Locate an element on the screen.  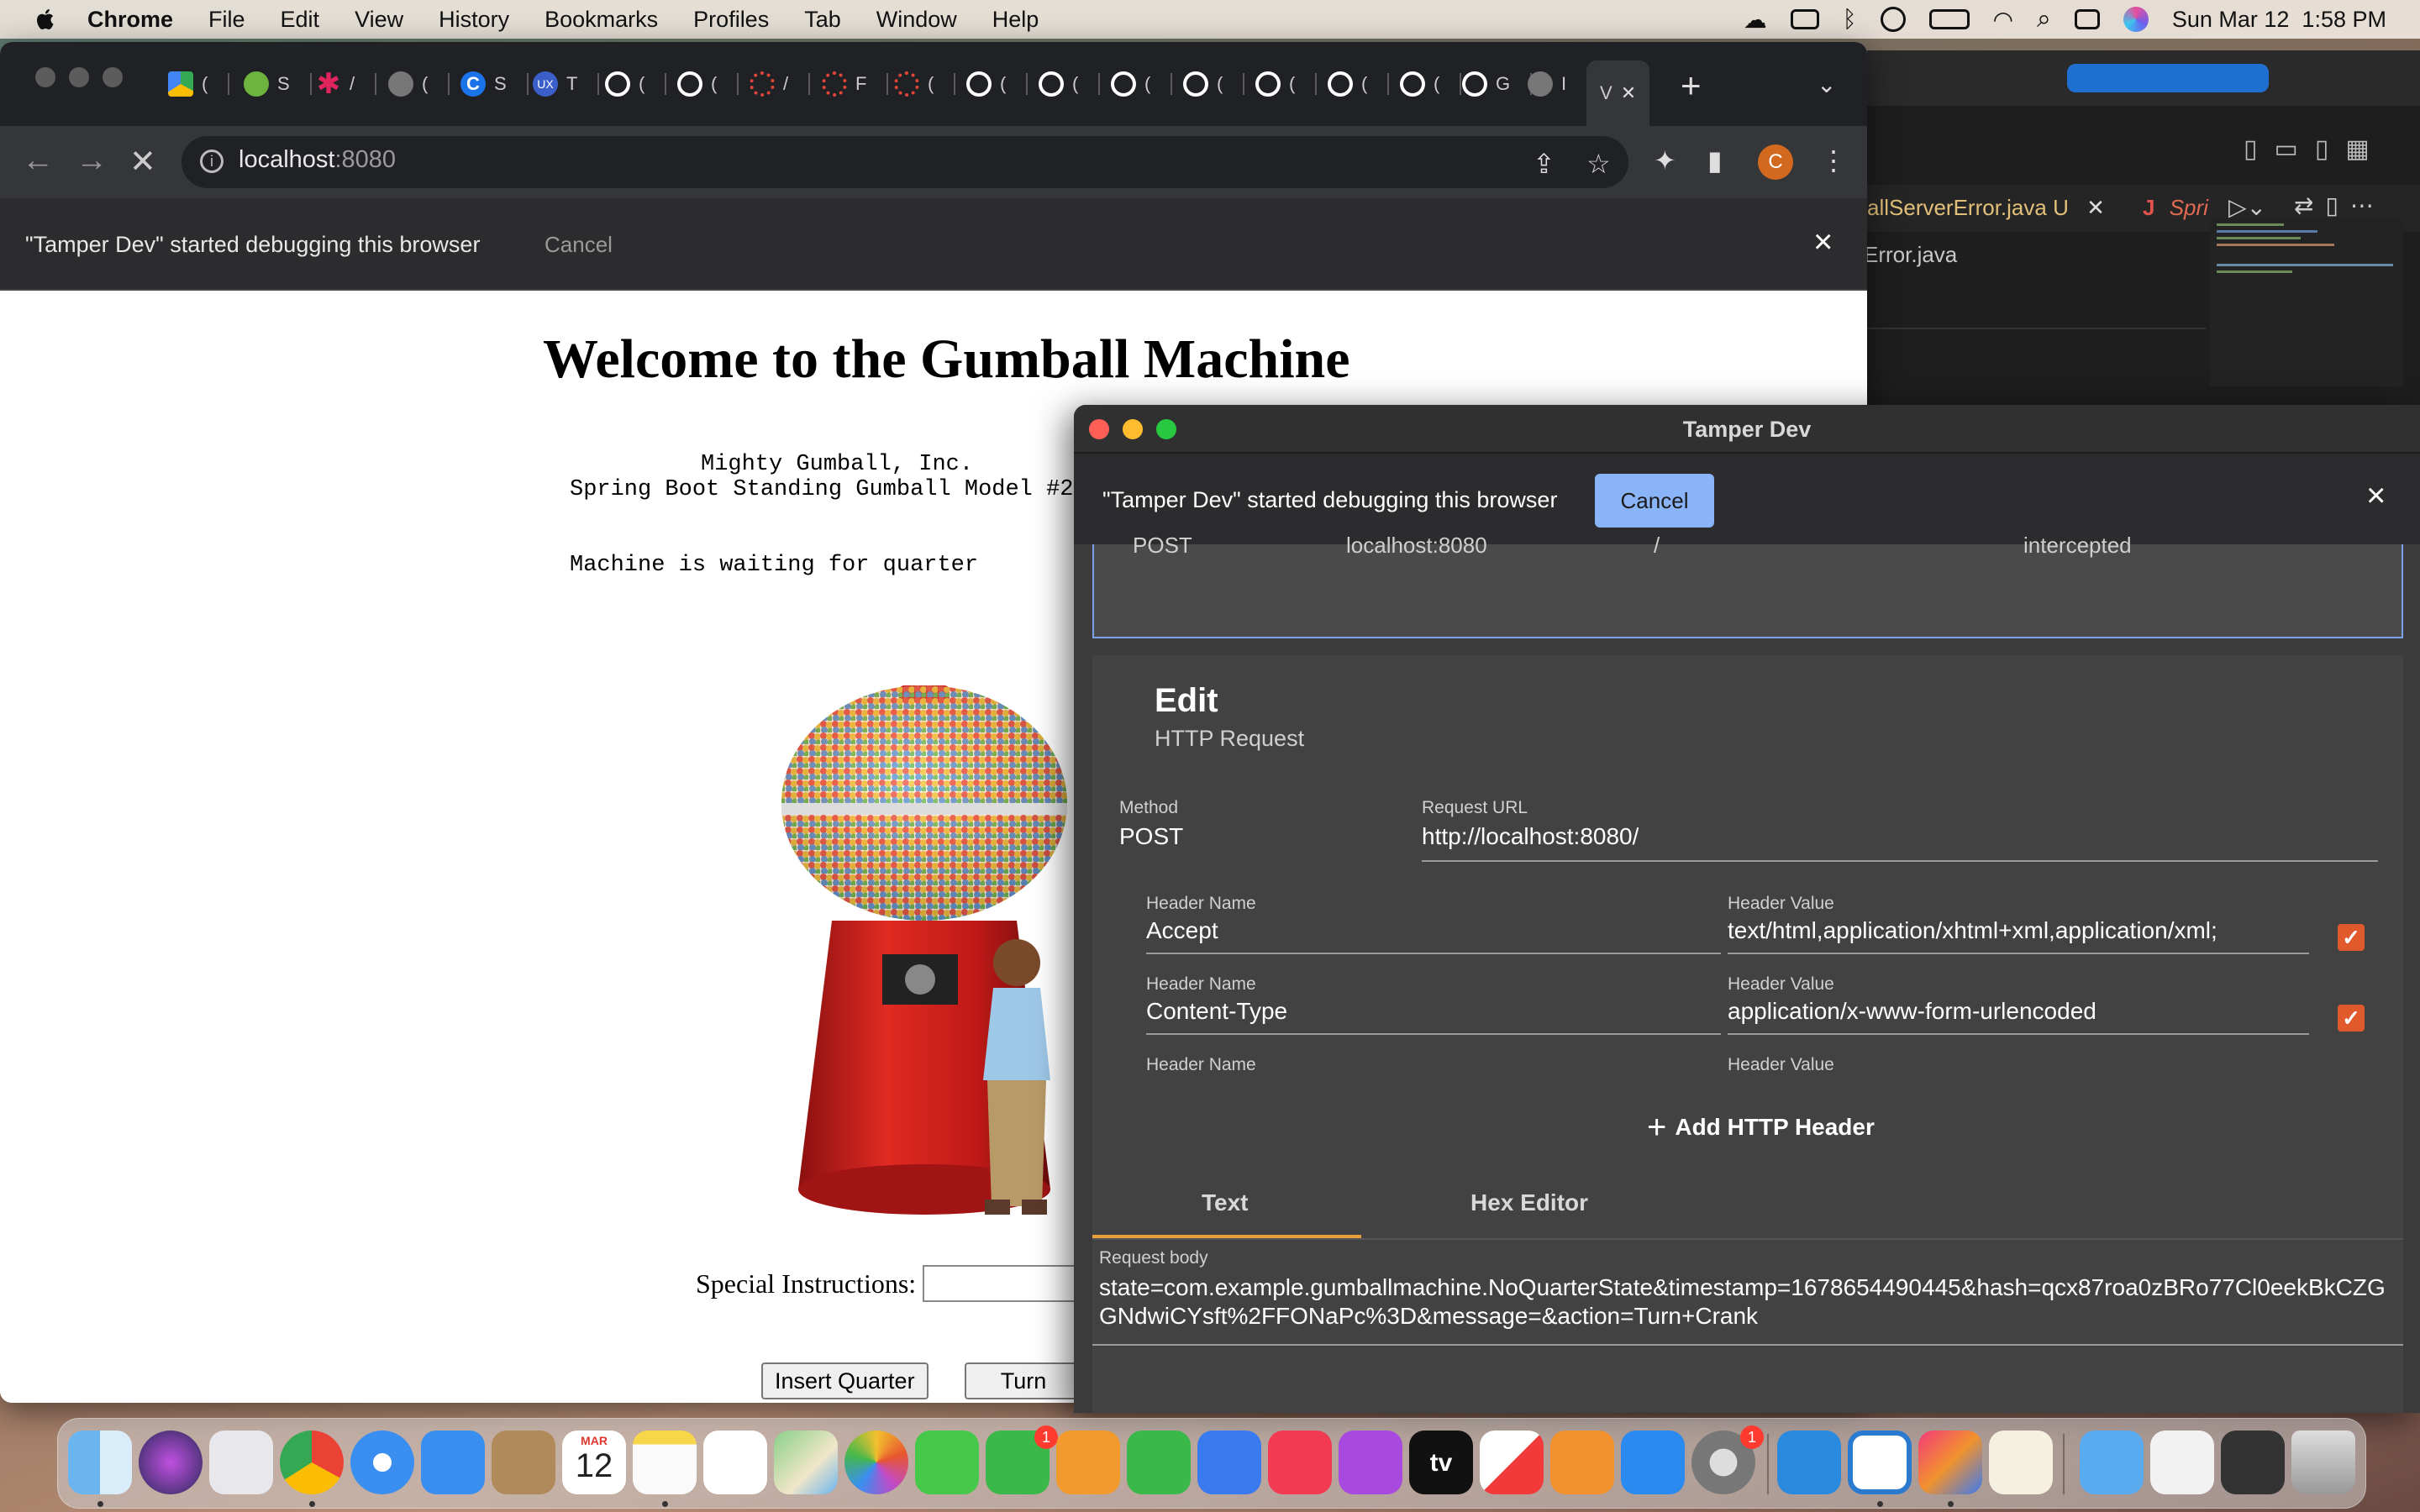
window-thumbnail is located at coordinates (2253, 1462).